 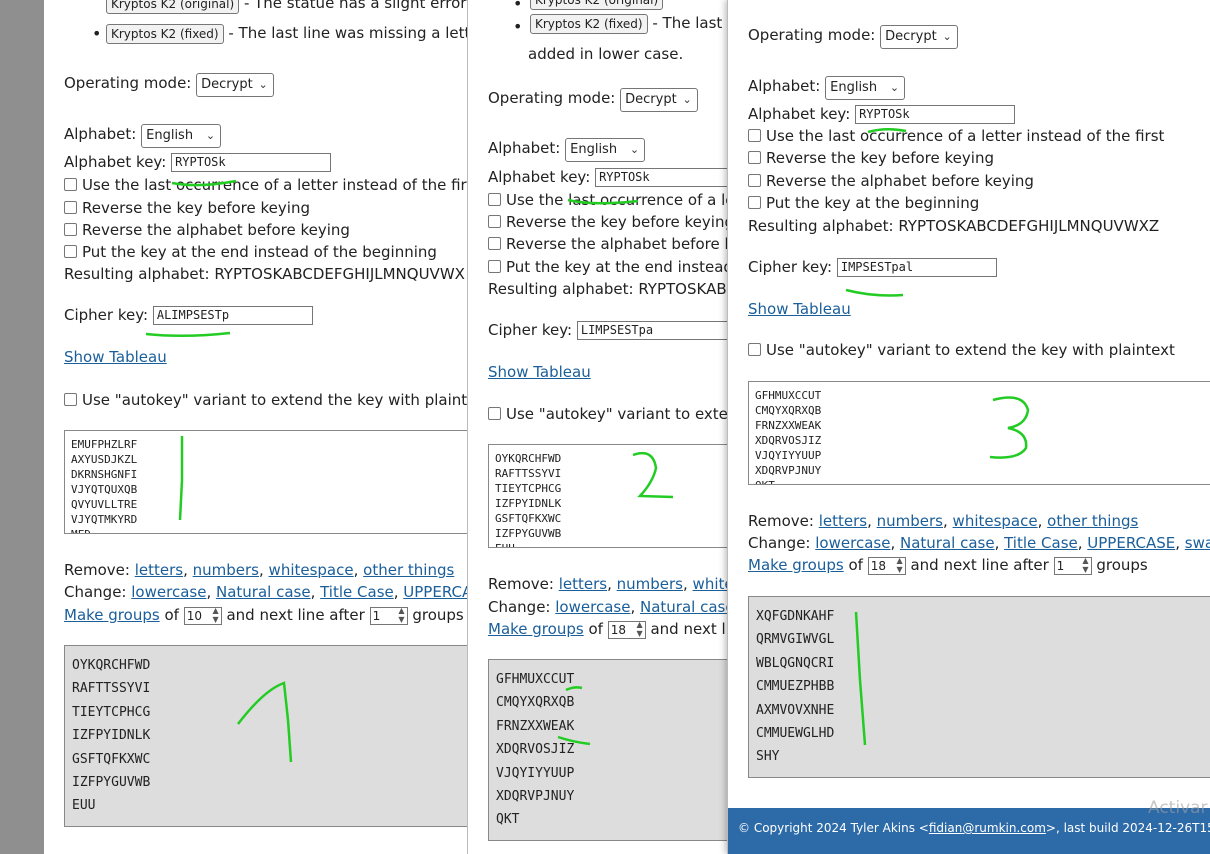 What do you see at coordinates (619, 267) in the screenshot?
I see `option-label: Put the key at the end instead` at bounding box center [619, 267].